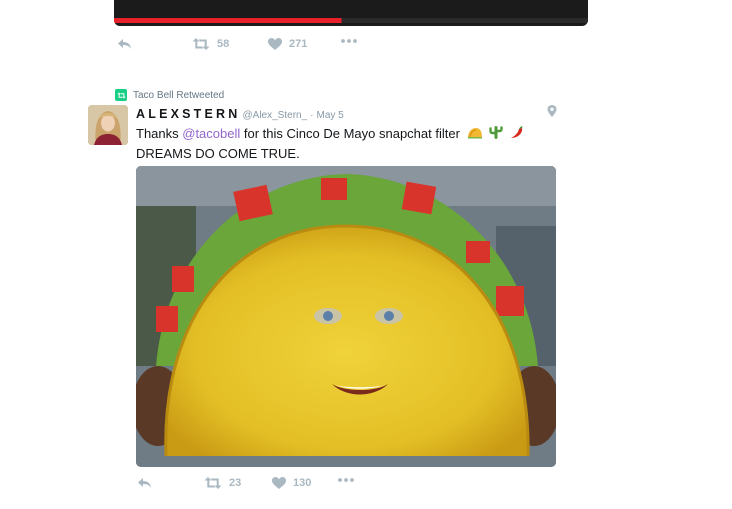  I want to click on retweet-context: Taco Bell Retweeted, so click(169, 95).